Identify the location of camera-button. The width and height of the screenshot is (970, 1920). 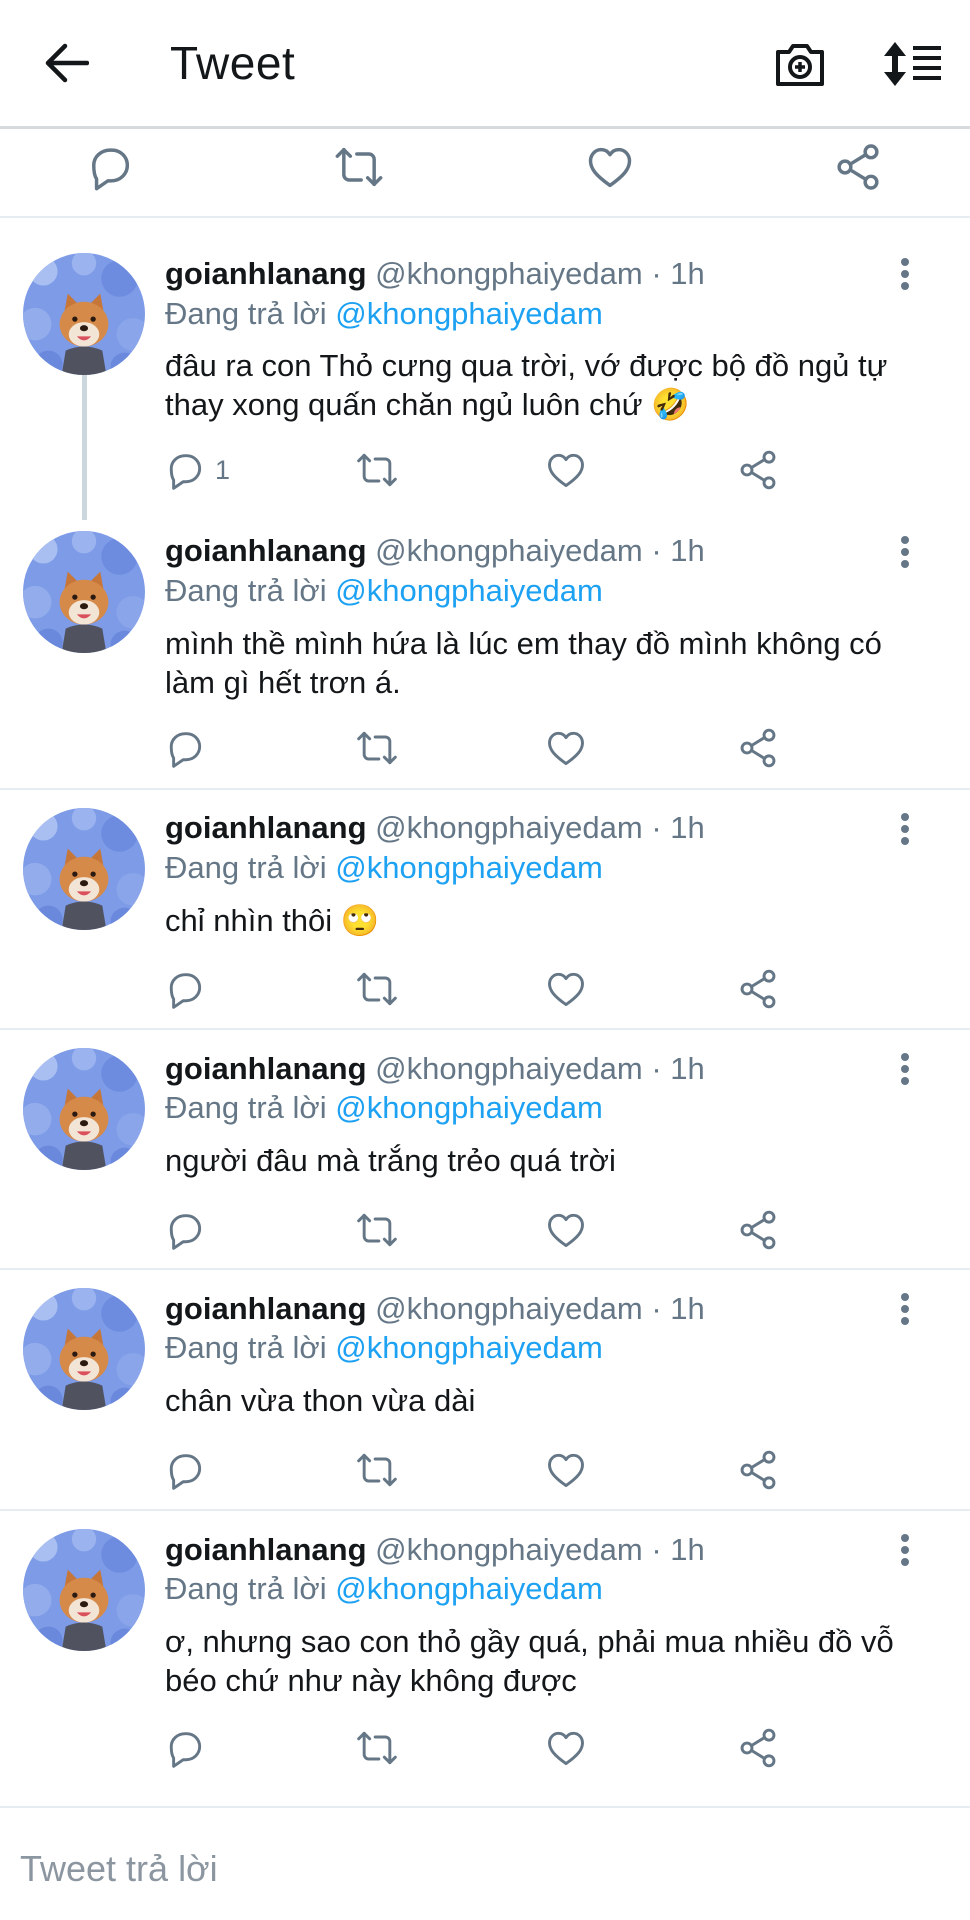
(800, 64).